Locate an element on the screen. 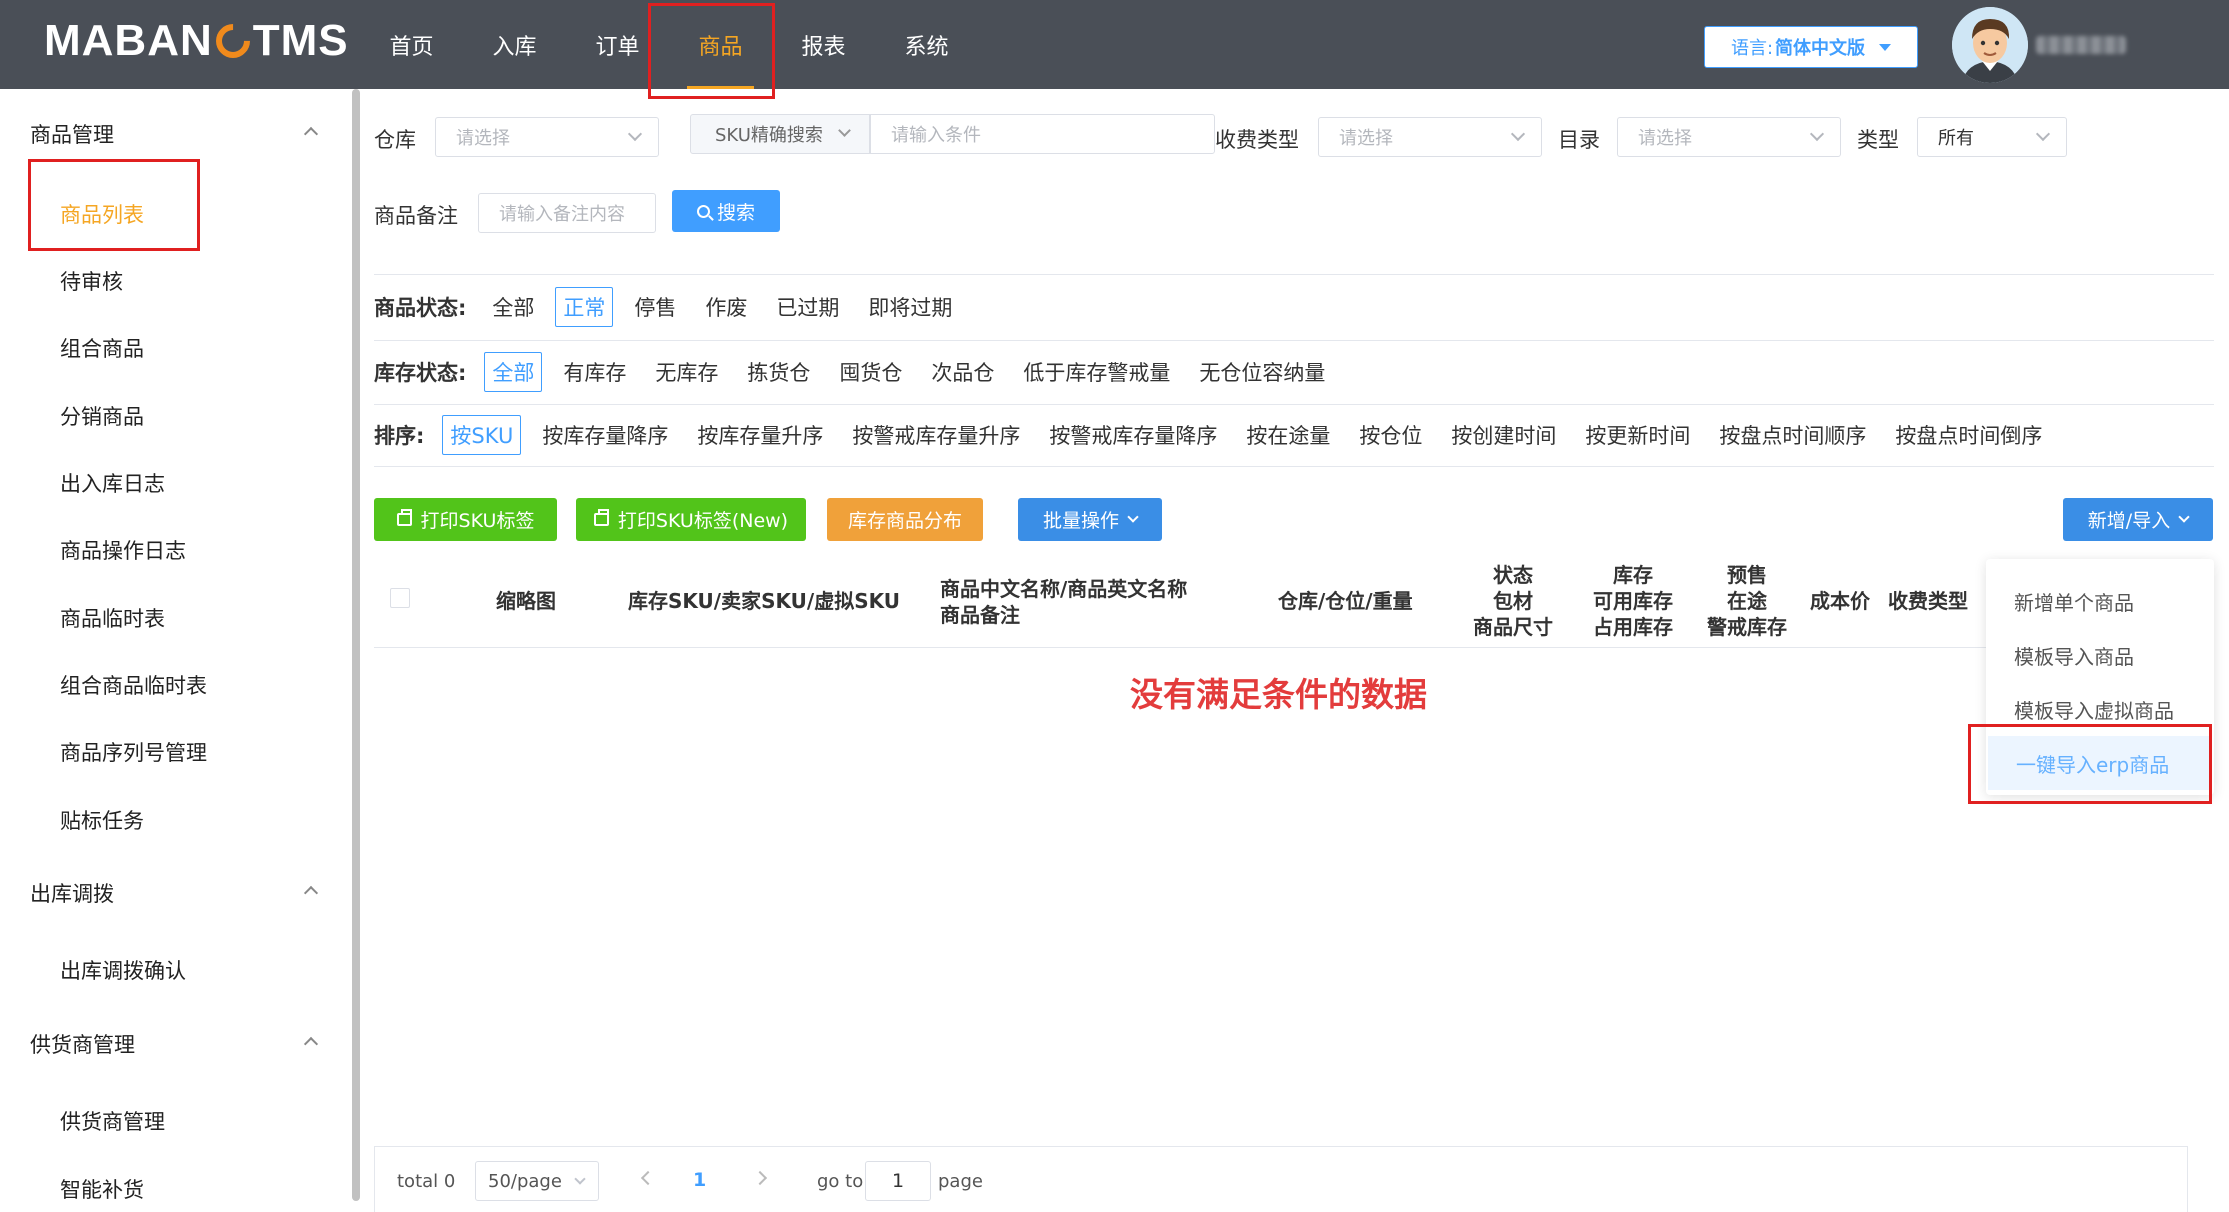 The image size is (2229, 1212). sort-option-inventory-desc: 按盘点时间倒序 is located at coordinates (1968, 435).